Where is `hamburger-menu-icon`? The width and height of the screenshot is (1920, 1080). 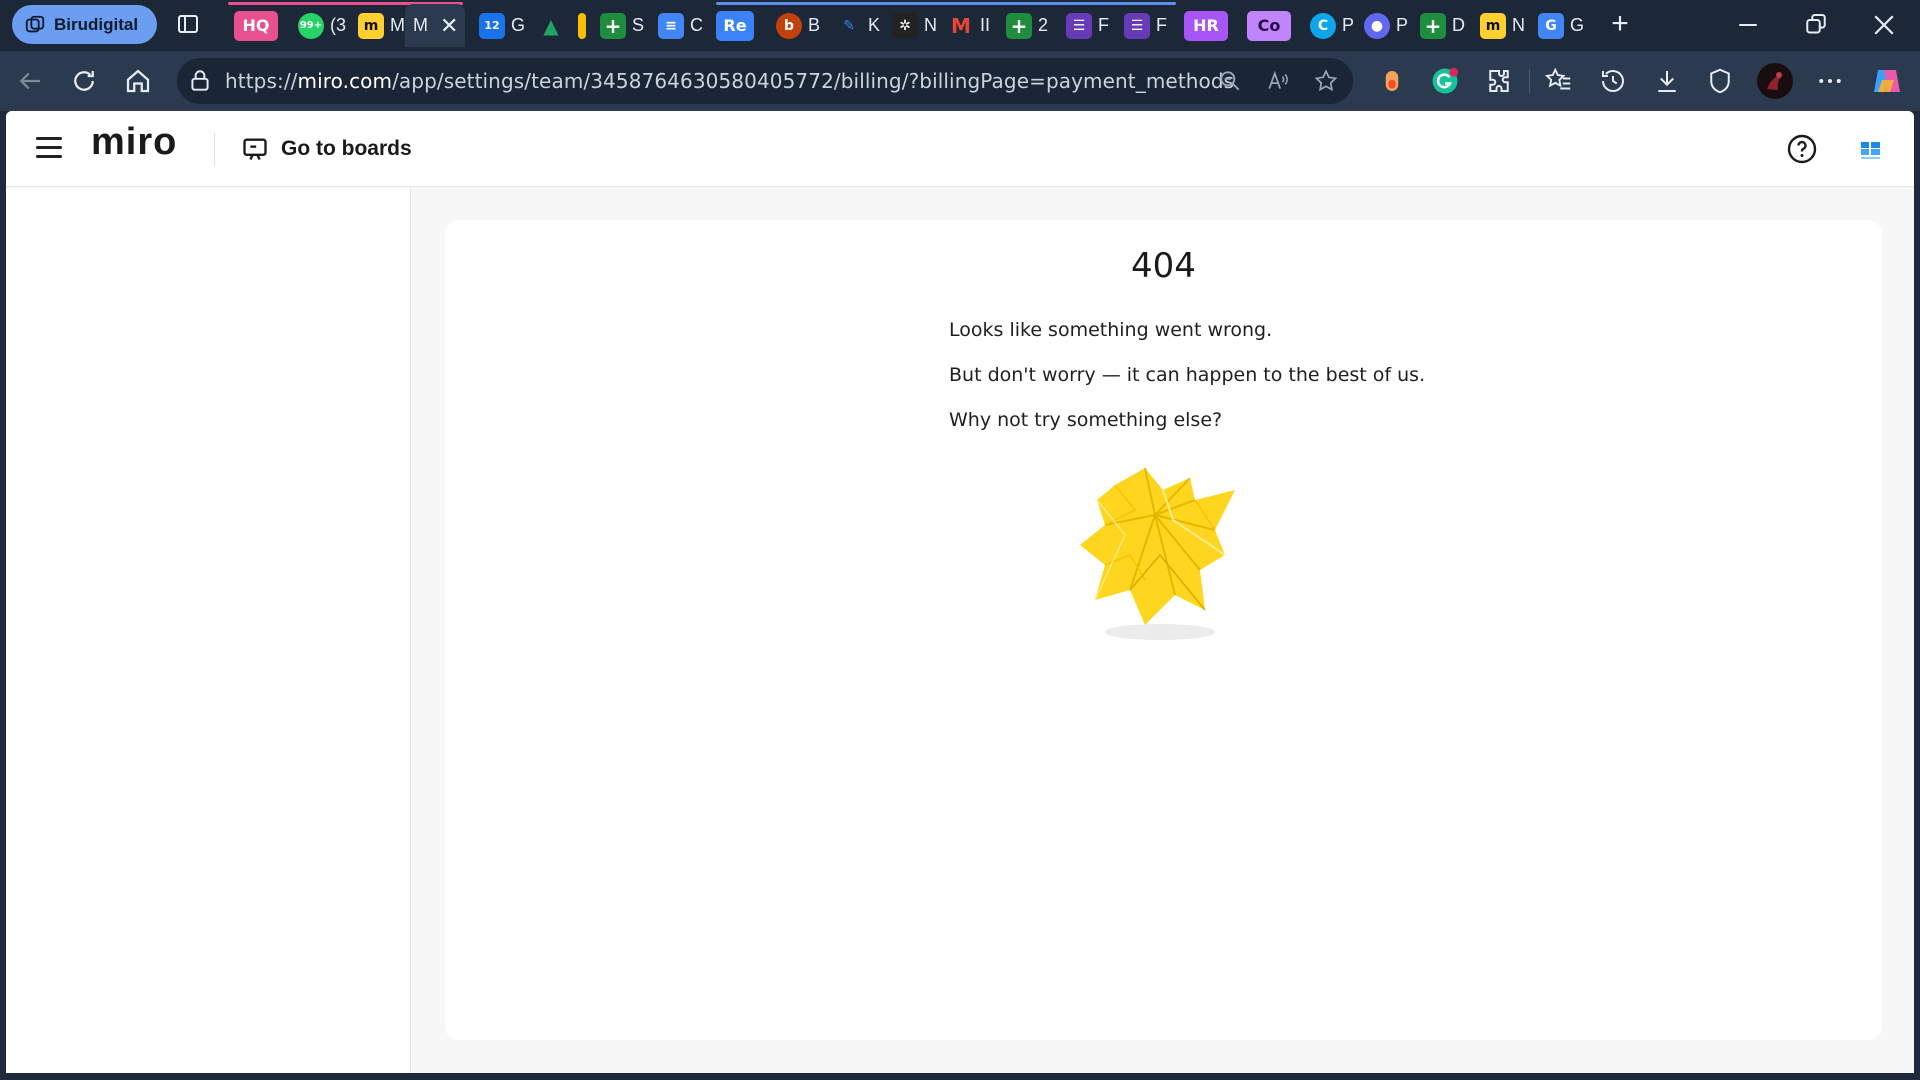
hamburger-menu-icon is located at coordinates (49, 149).